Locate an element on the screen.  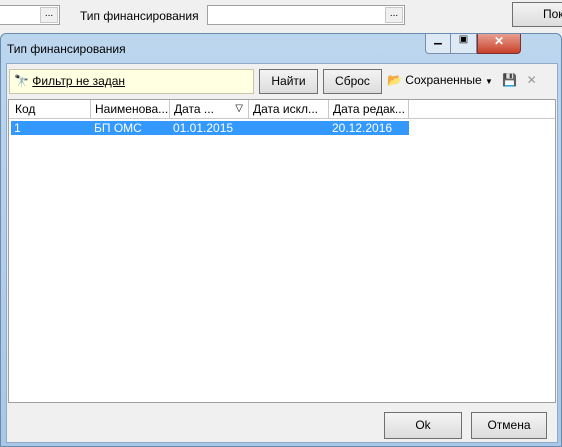
close-icon: ✕ is located at coordinates (499, 44).